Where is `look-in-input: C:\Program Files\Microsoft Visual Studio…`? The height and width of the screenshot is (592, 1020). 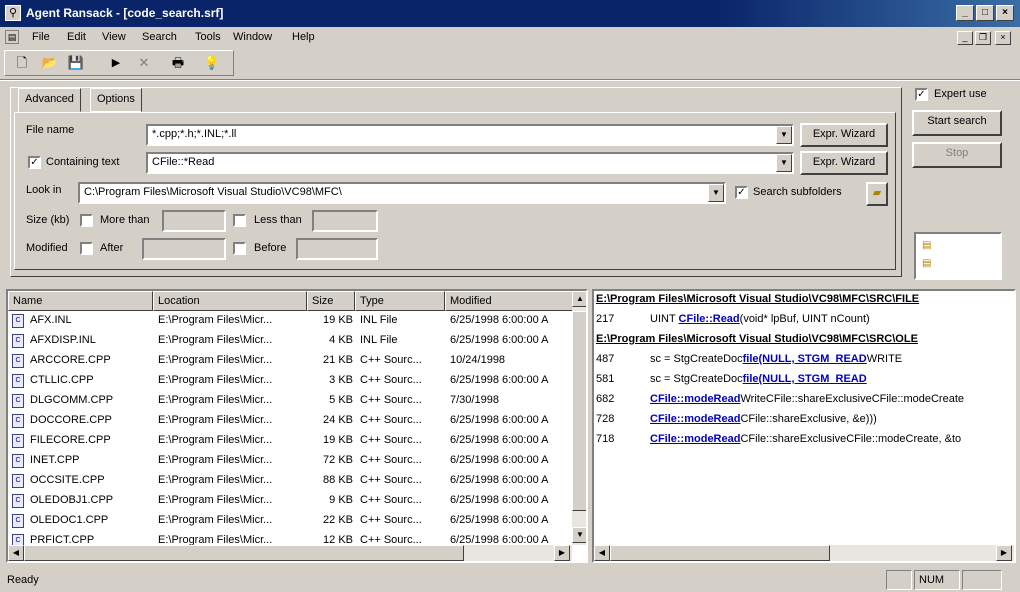
look-in-input: C:\Program Files\Microsoft Visual Studio… is located at coordinates (402, 193).